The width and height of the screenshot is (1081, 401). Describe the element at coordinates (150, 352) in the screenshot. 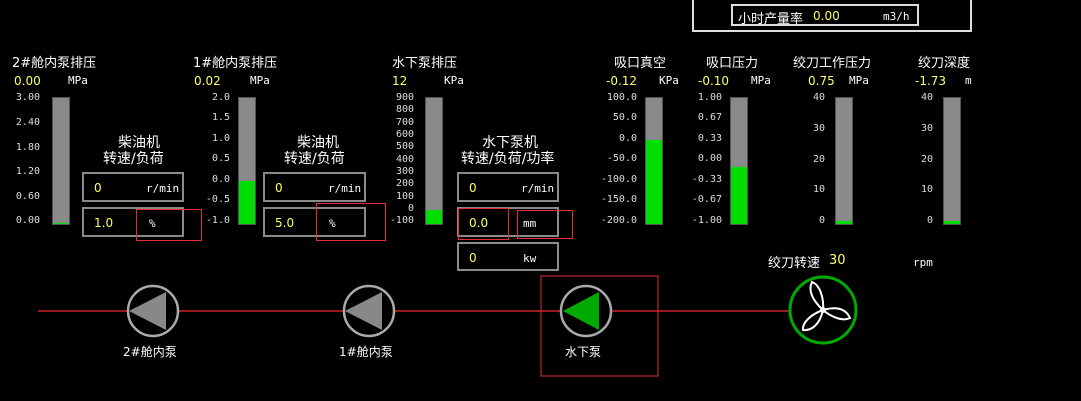

I see `pump-2-label: 2#舱内泵` at that location.